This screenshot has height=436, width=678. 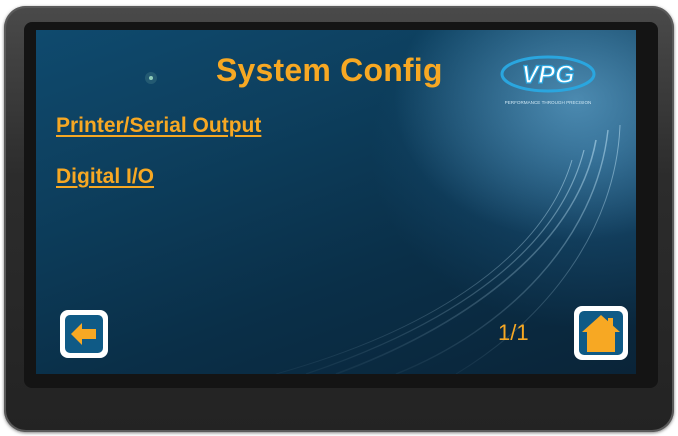 I want to click on arrow-left-icon, so click(x=83, y=334).